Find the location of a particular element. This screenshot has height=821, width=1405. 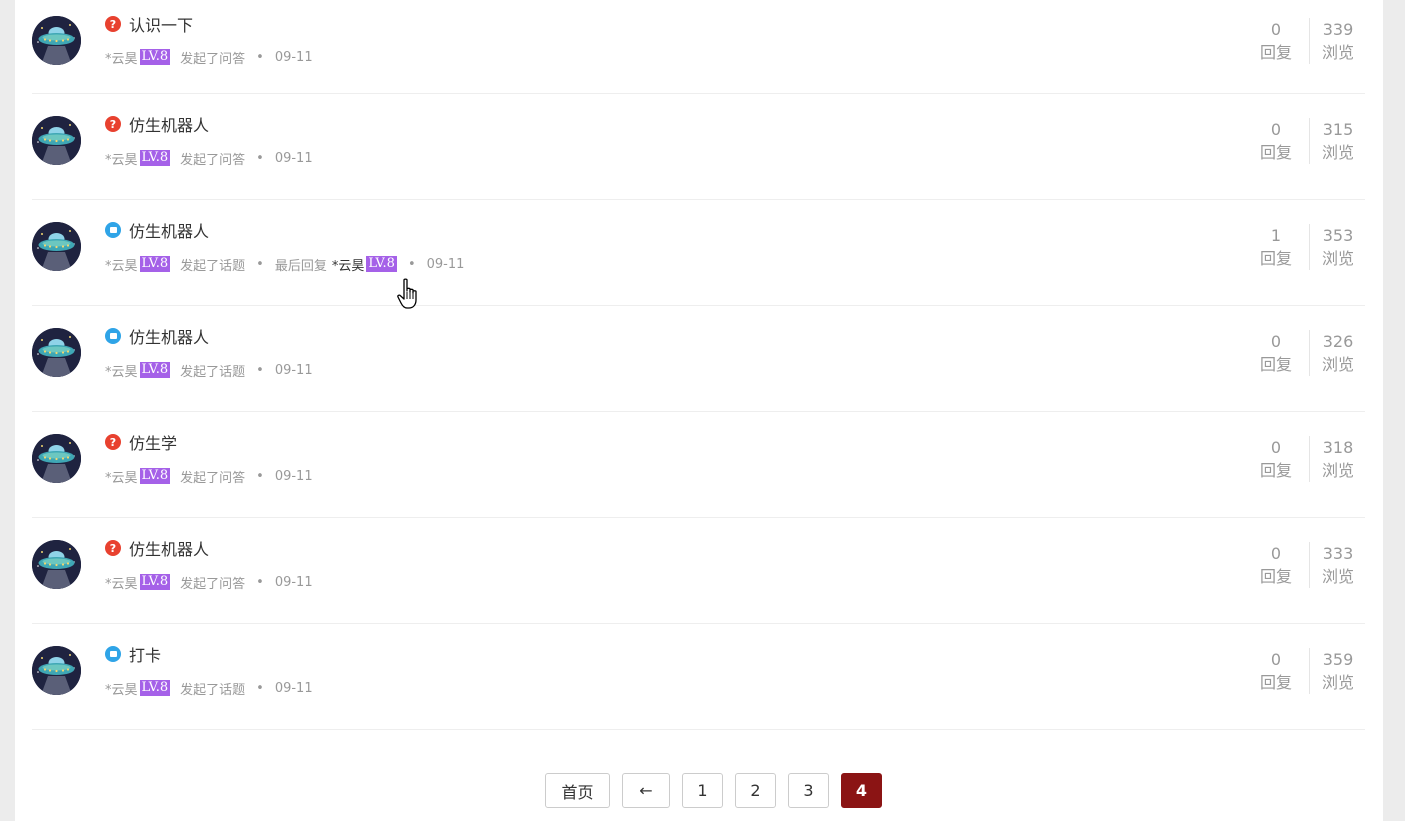

post-stats: 0 回复 339 浏览 is located at coordinates (1307, 41).